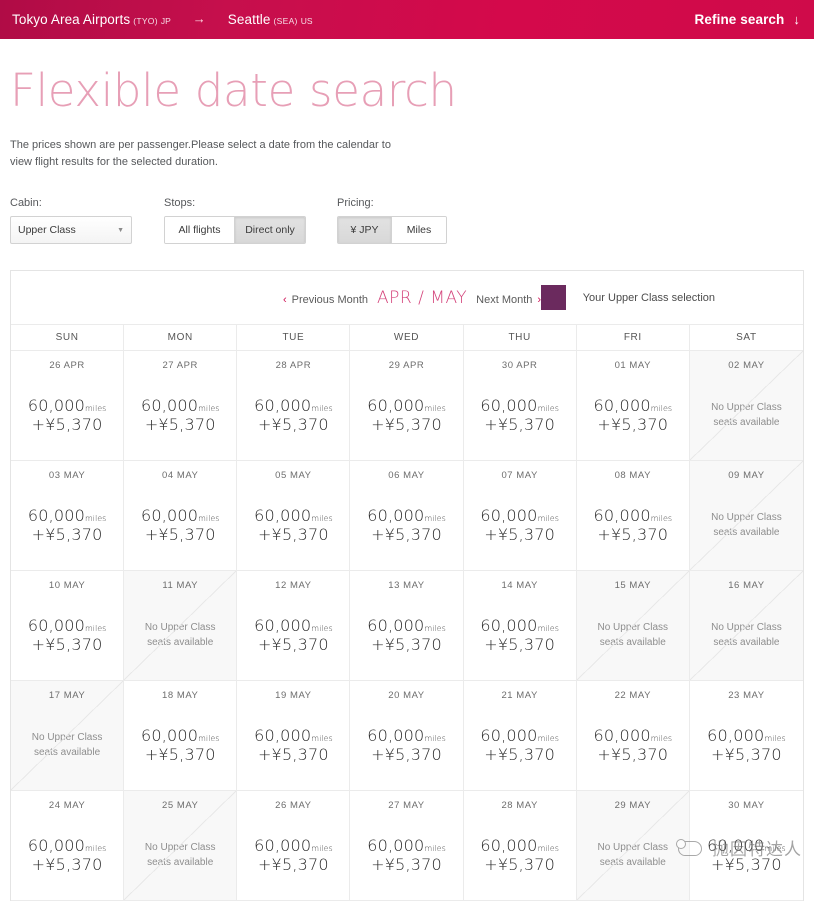  I want to click on stops-filter-label: Stops:, so click(180, 203).